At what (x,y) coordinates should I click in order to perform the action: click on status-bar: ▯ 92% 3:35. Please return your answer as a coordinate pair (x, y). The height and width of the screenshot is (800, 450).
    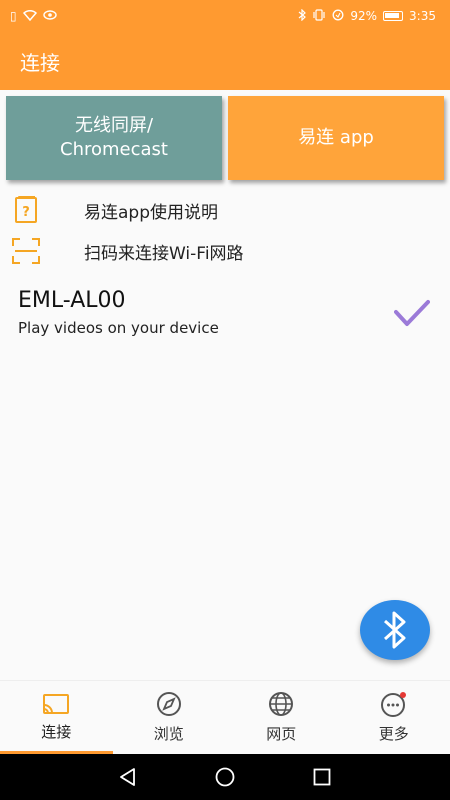
    Looking at the image, I should click on (225, 16).